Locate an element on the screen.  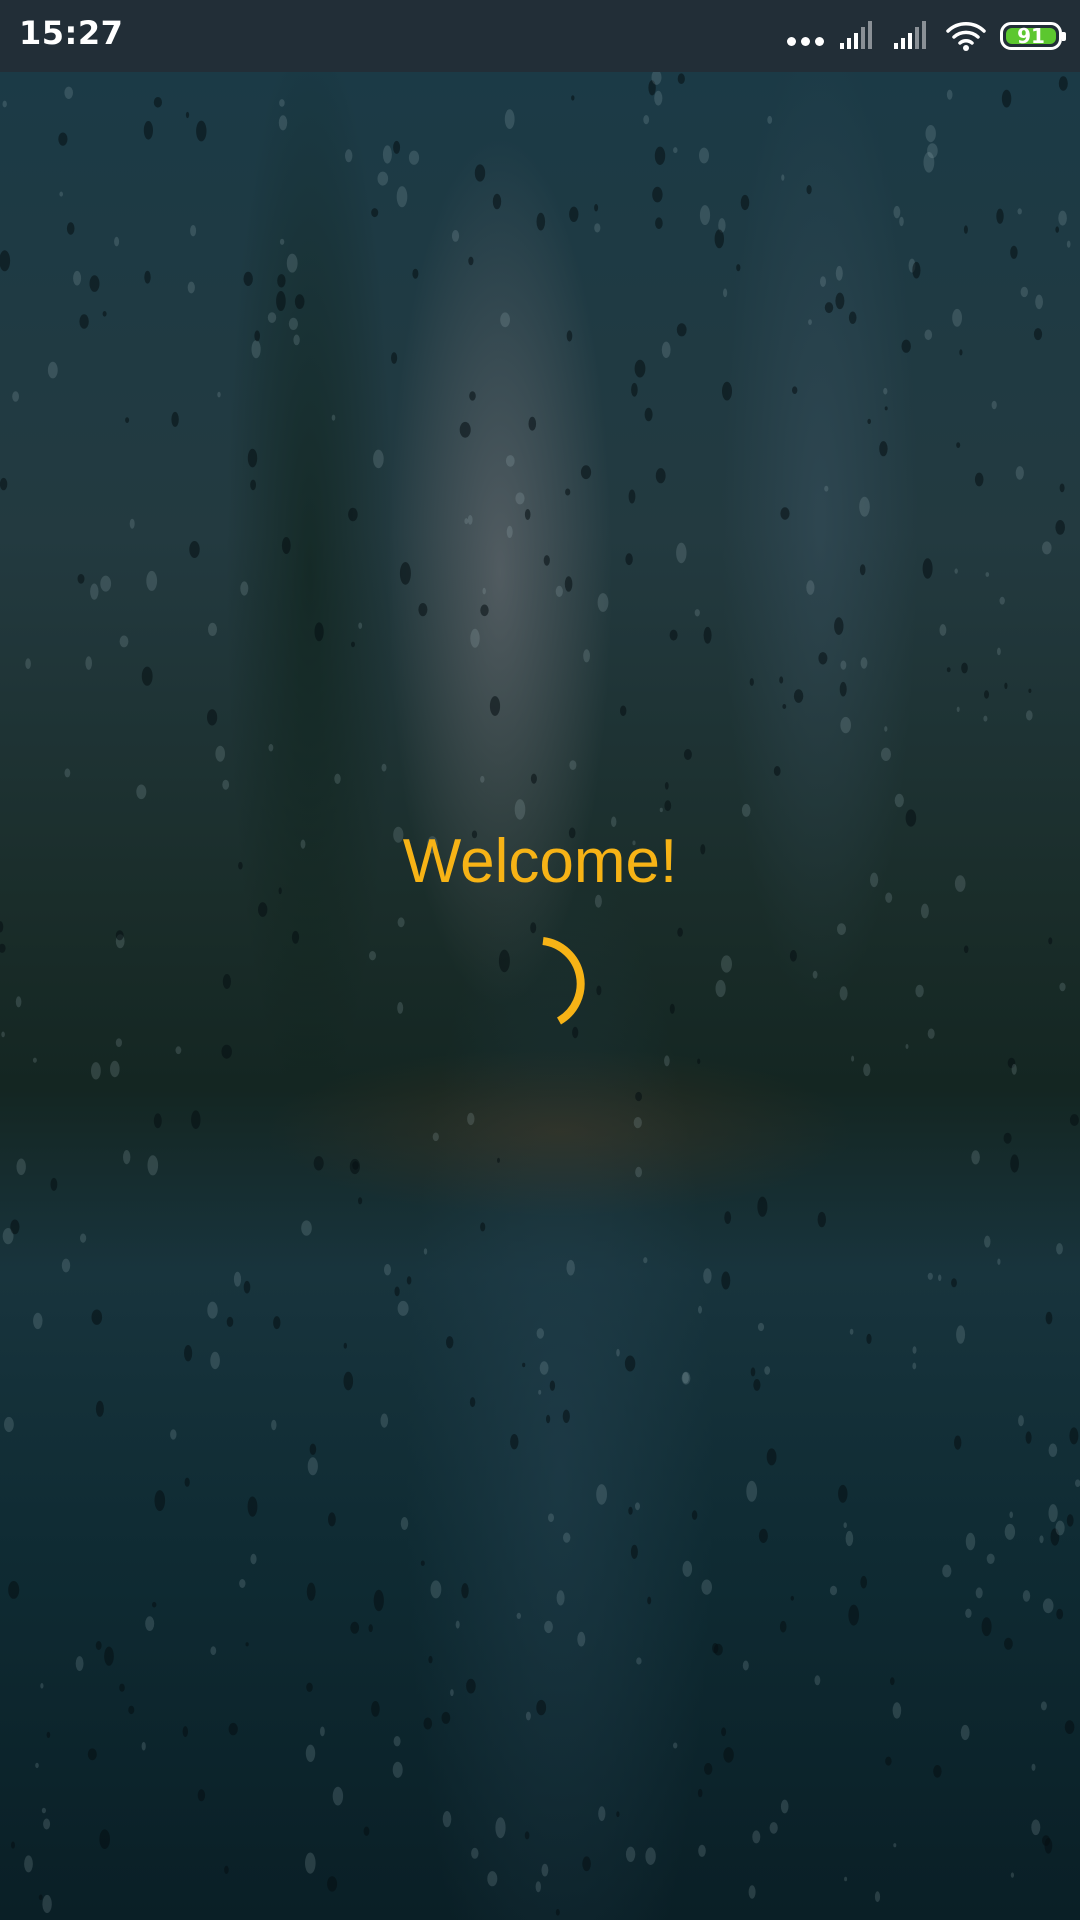
more-dots-icon is located at coordinates (805, 41).